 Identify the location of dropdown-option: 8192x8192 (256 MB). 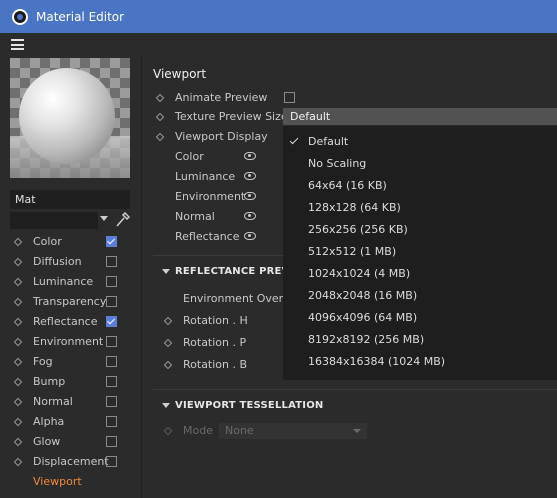
(420, 340).